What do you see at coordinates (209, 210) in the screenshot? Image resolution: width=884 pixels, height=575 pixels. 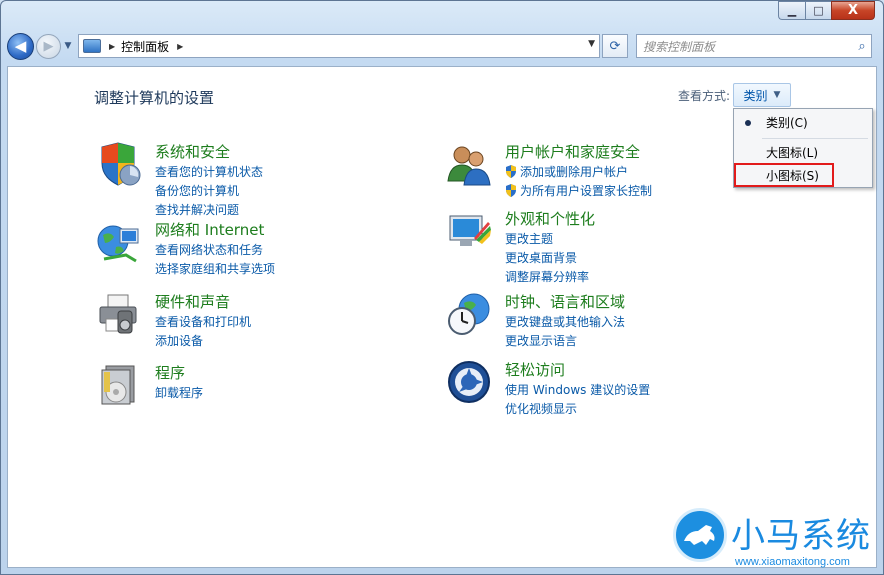 I see `link-troubleshoot: 查找并解决问题` at bounding box center [209, 210].